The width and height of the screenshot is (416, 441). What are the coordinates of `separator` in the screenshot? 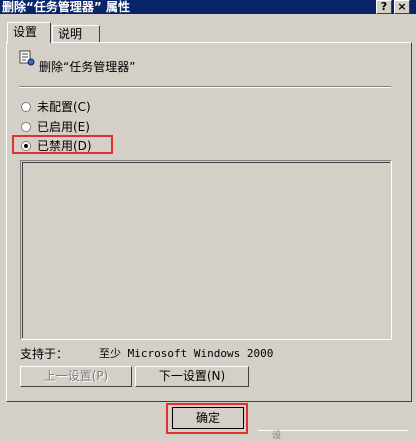 It's located at (205, 87).